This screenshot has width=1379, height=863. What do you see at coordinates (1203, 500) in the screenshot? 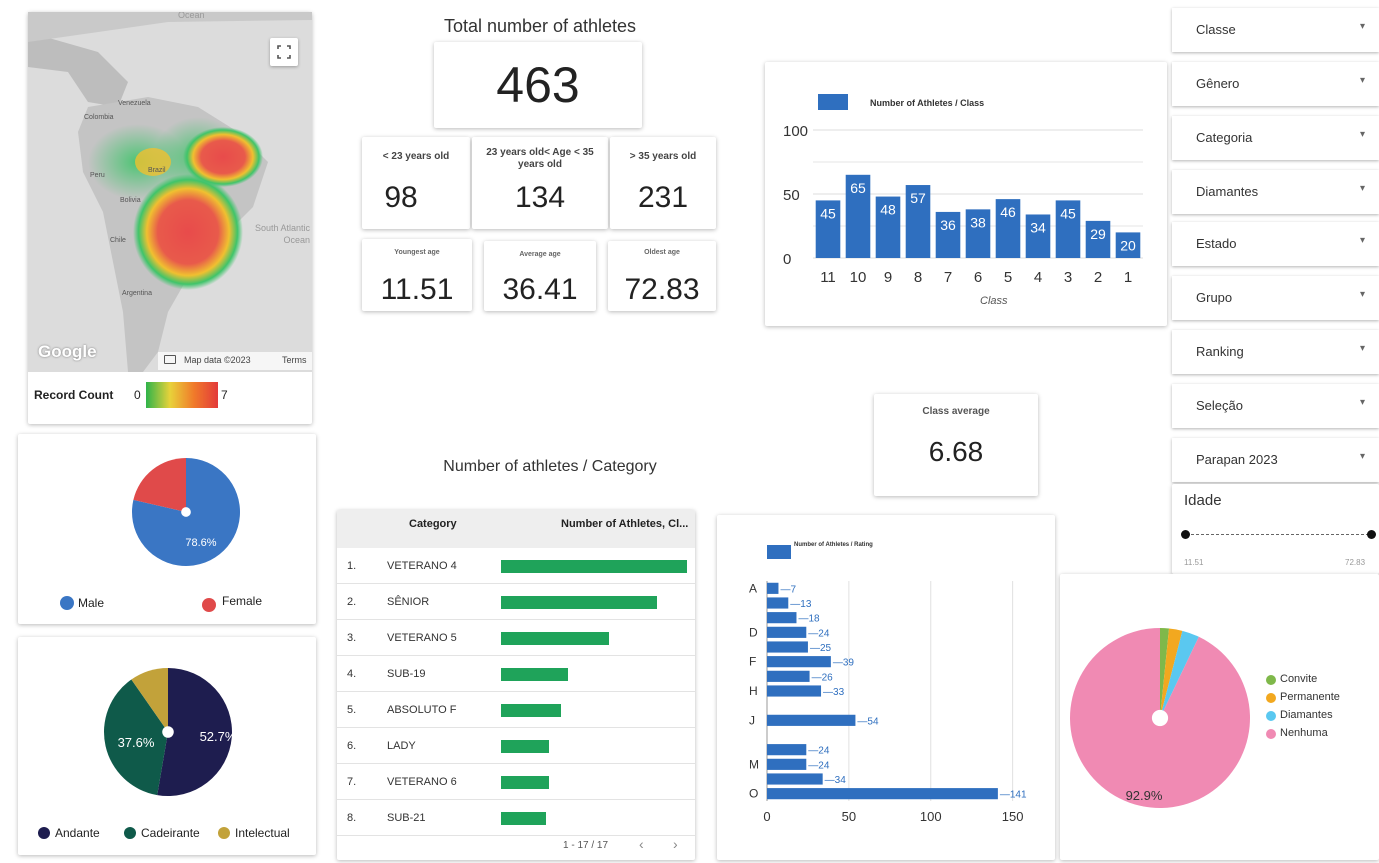
I see `idade-label: Idade` at bounding box center [1203, 500].